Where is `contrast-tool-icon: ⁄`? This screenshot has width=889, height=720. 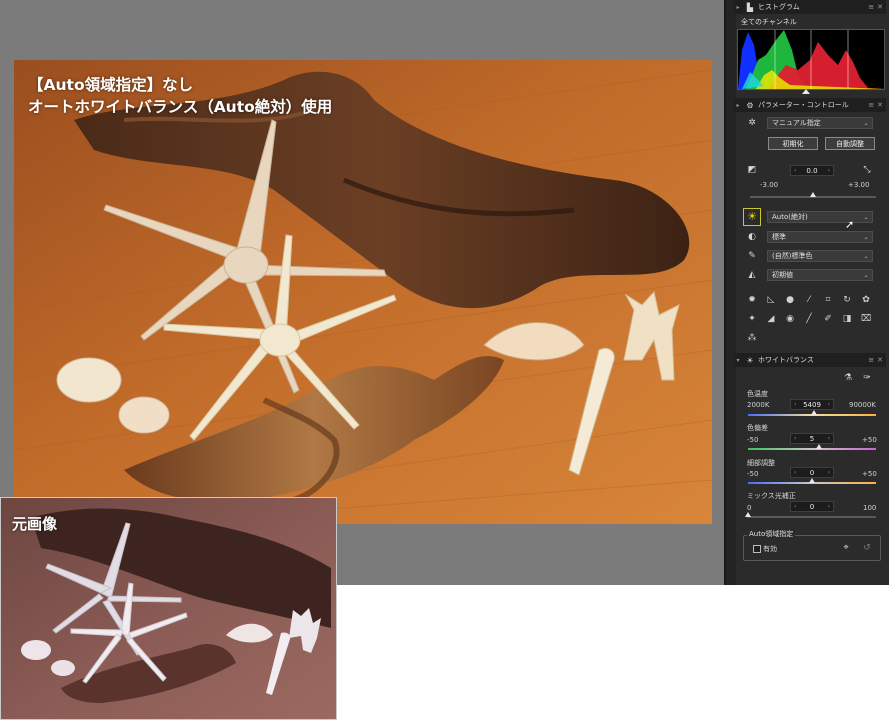 contrast-tool-icon: ⁄ is located at coordinates (809, 300).